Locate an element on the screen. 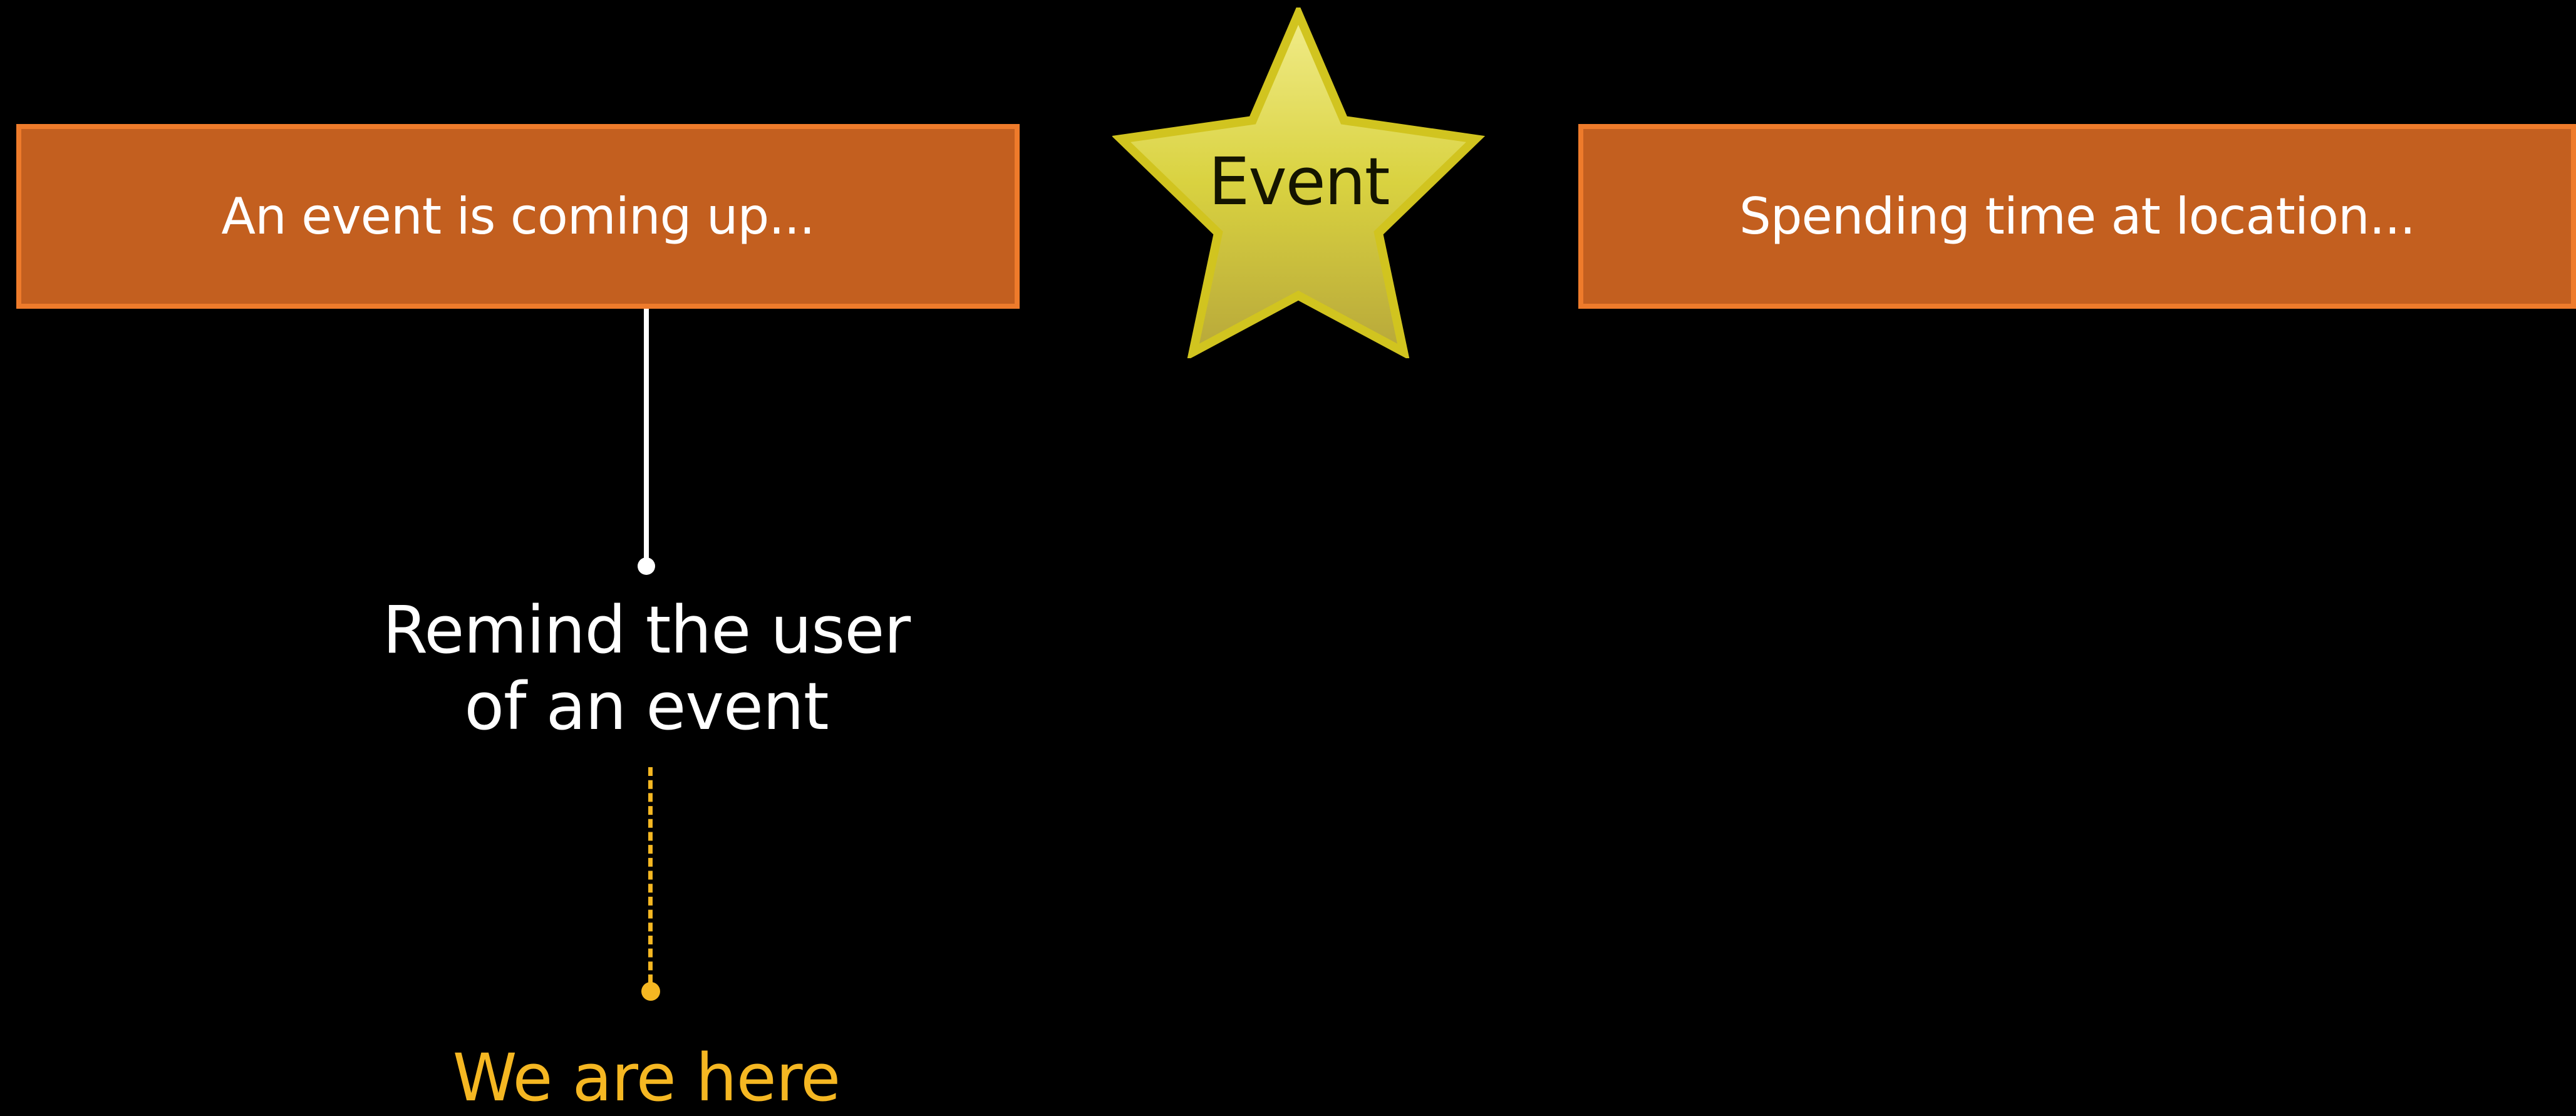  event-star-label: Event is located at coordinates (1299, 181).